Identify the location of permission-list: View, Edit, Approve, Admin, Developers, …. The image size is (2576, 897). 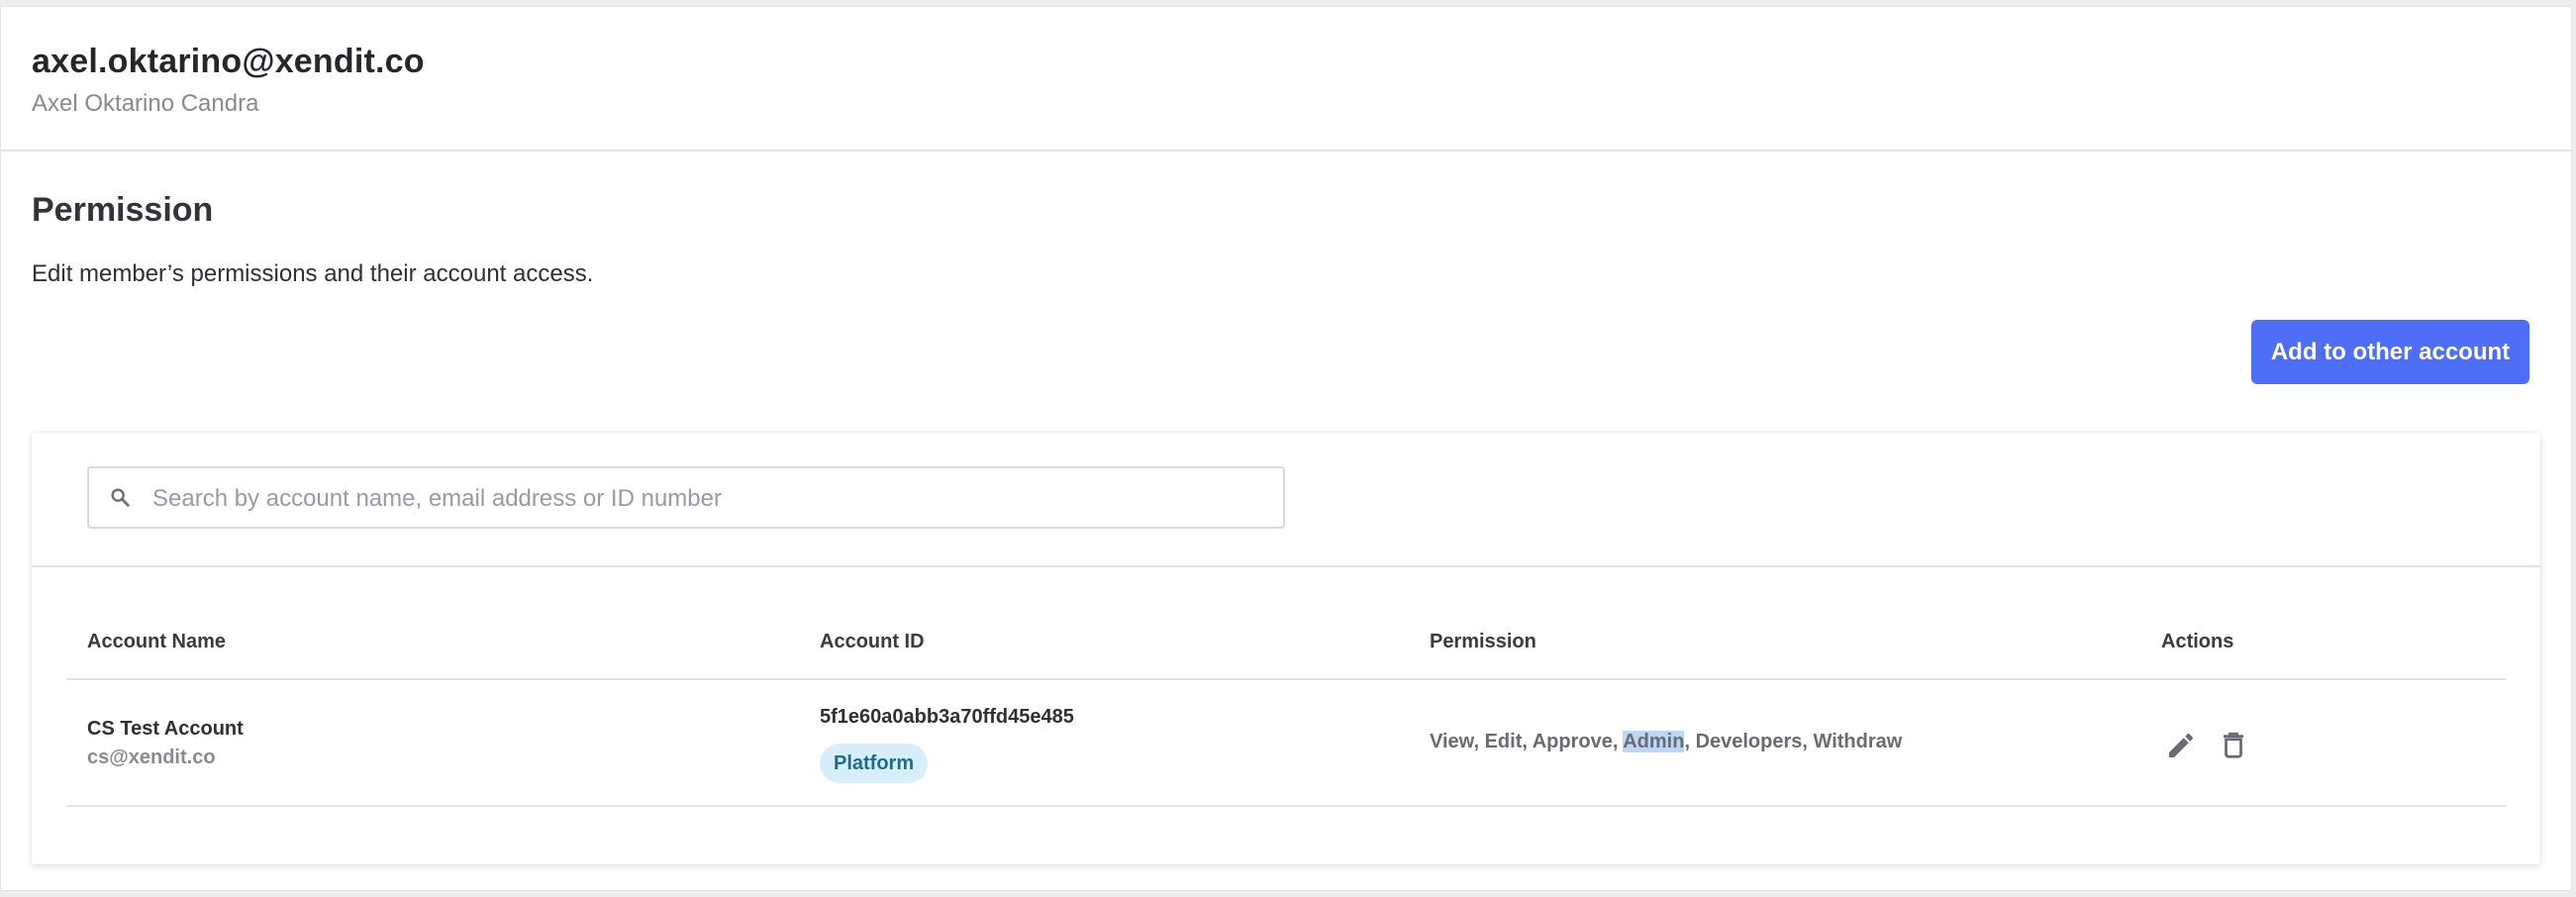
(1666, 742).